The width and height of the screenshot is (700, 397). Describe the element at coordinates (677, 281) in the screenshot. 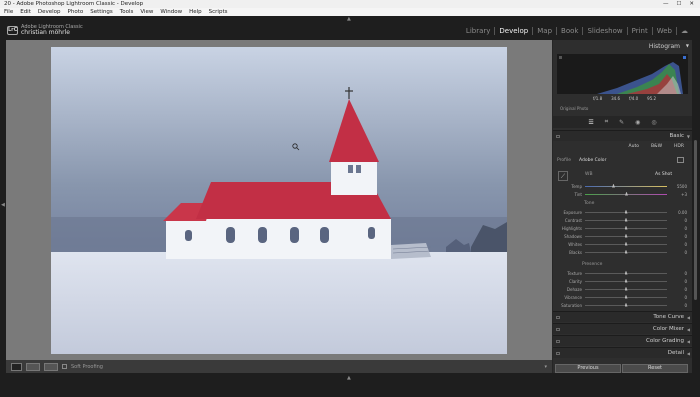

I see `clarity-value: 0` at that location.